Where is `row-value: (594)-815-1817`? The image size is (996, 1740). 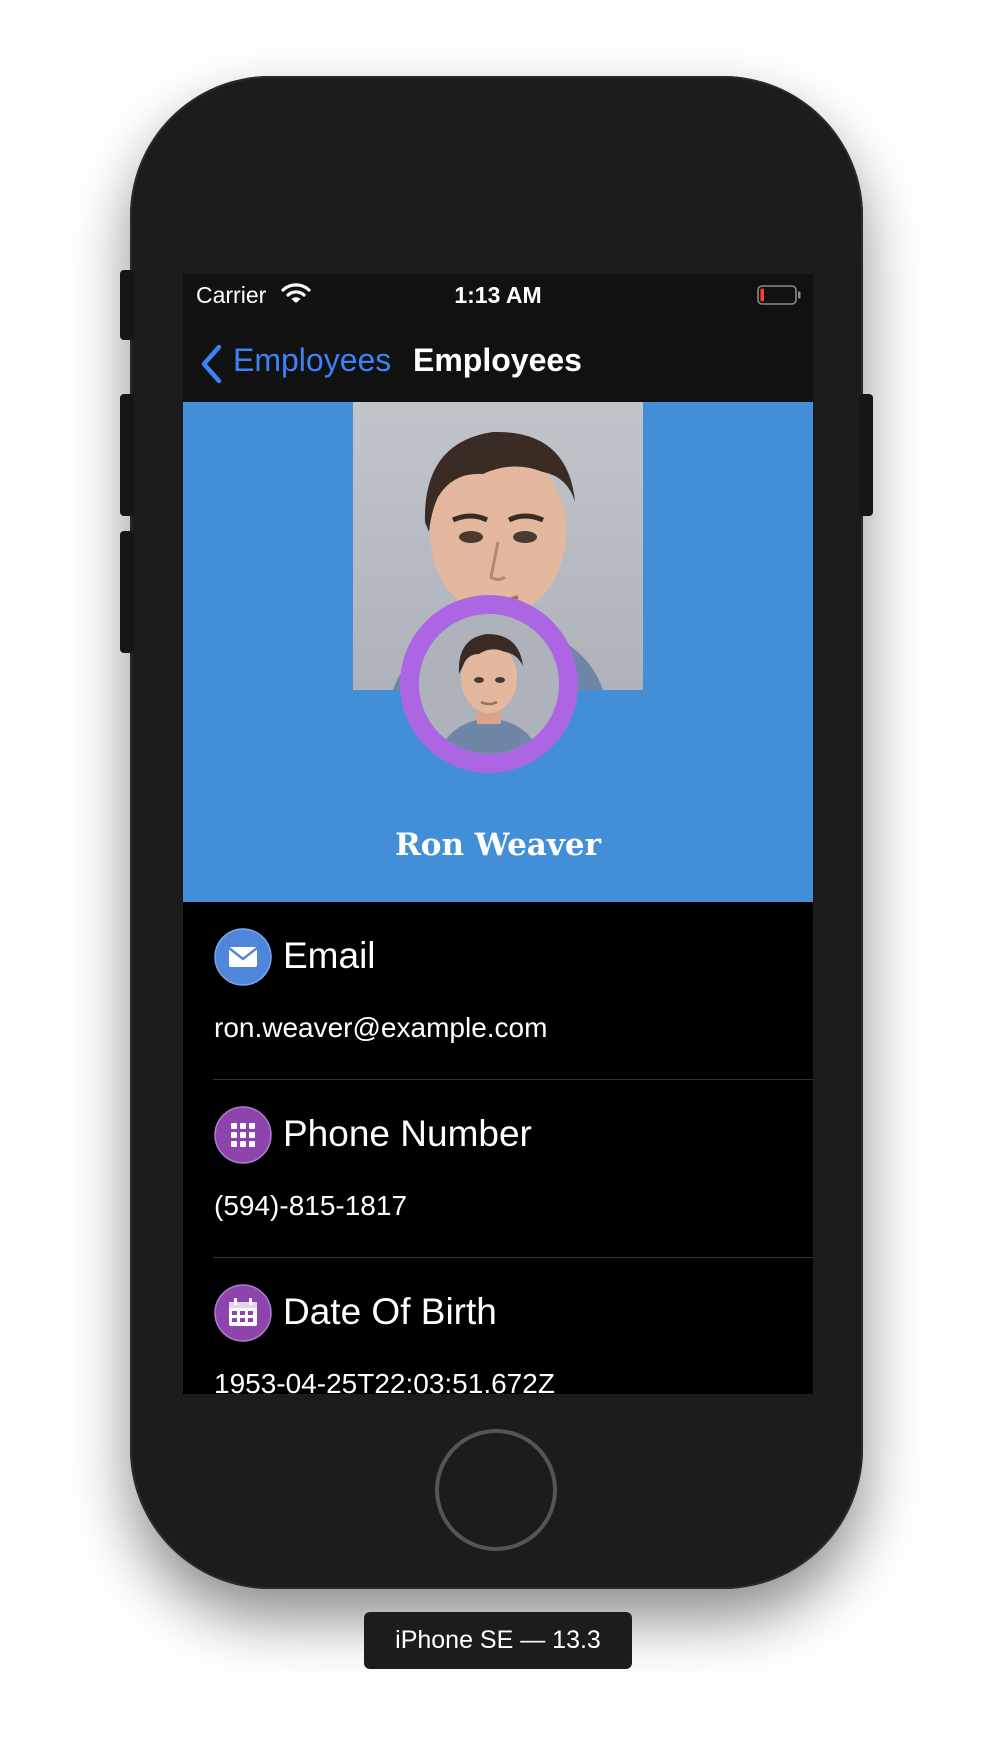 row-value: (594)-815-1817 is located at coordinates (311, 1205).